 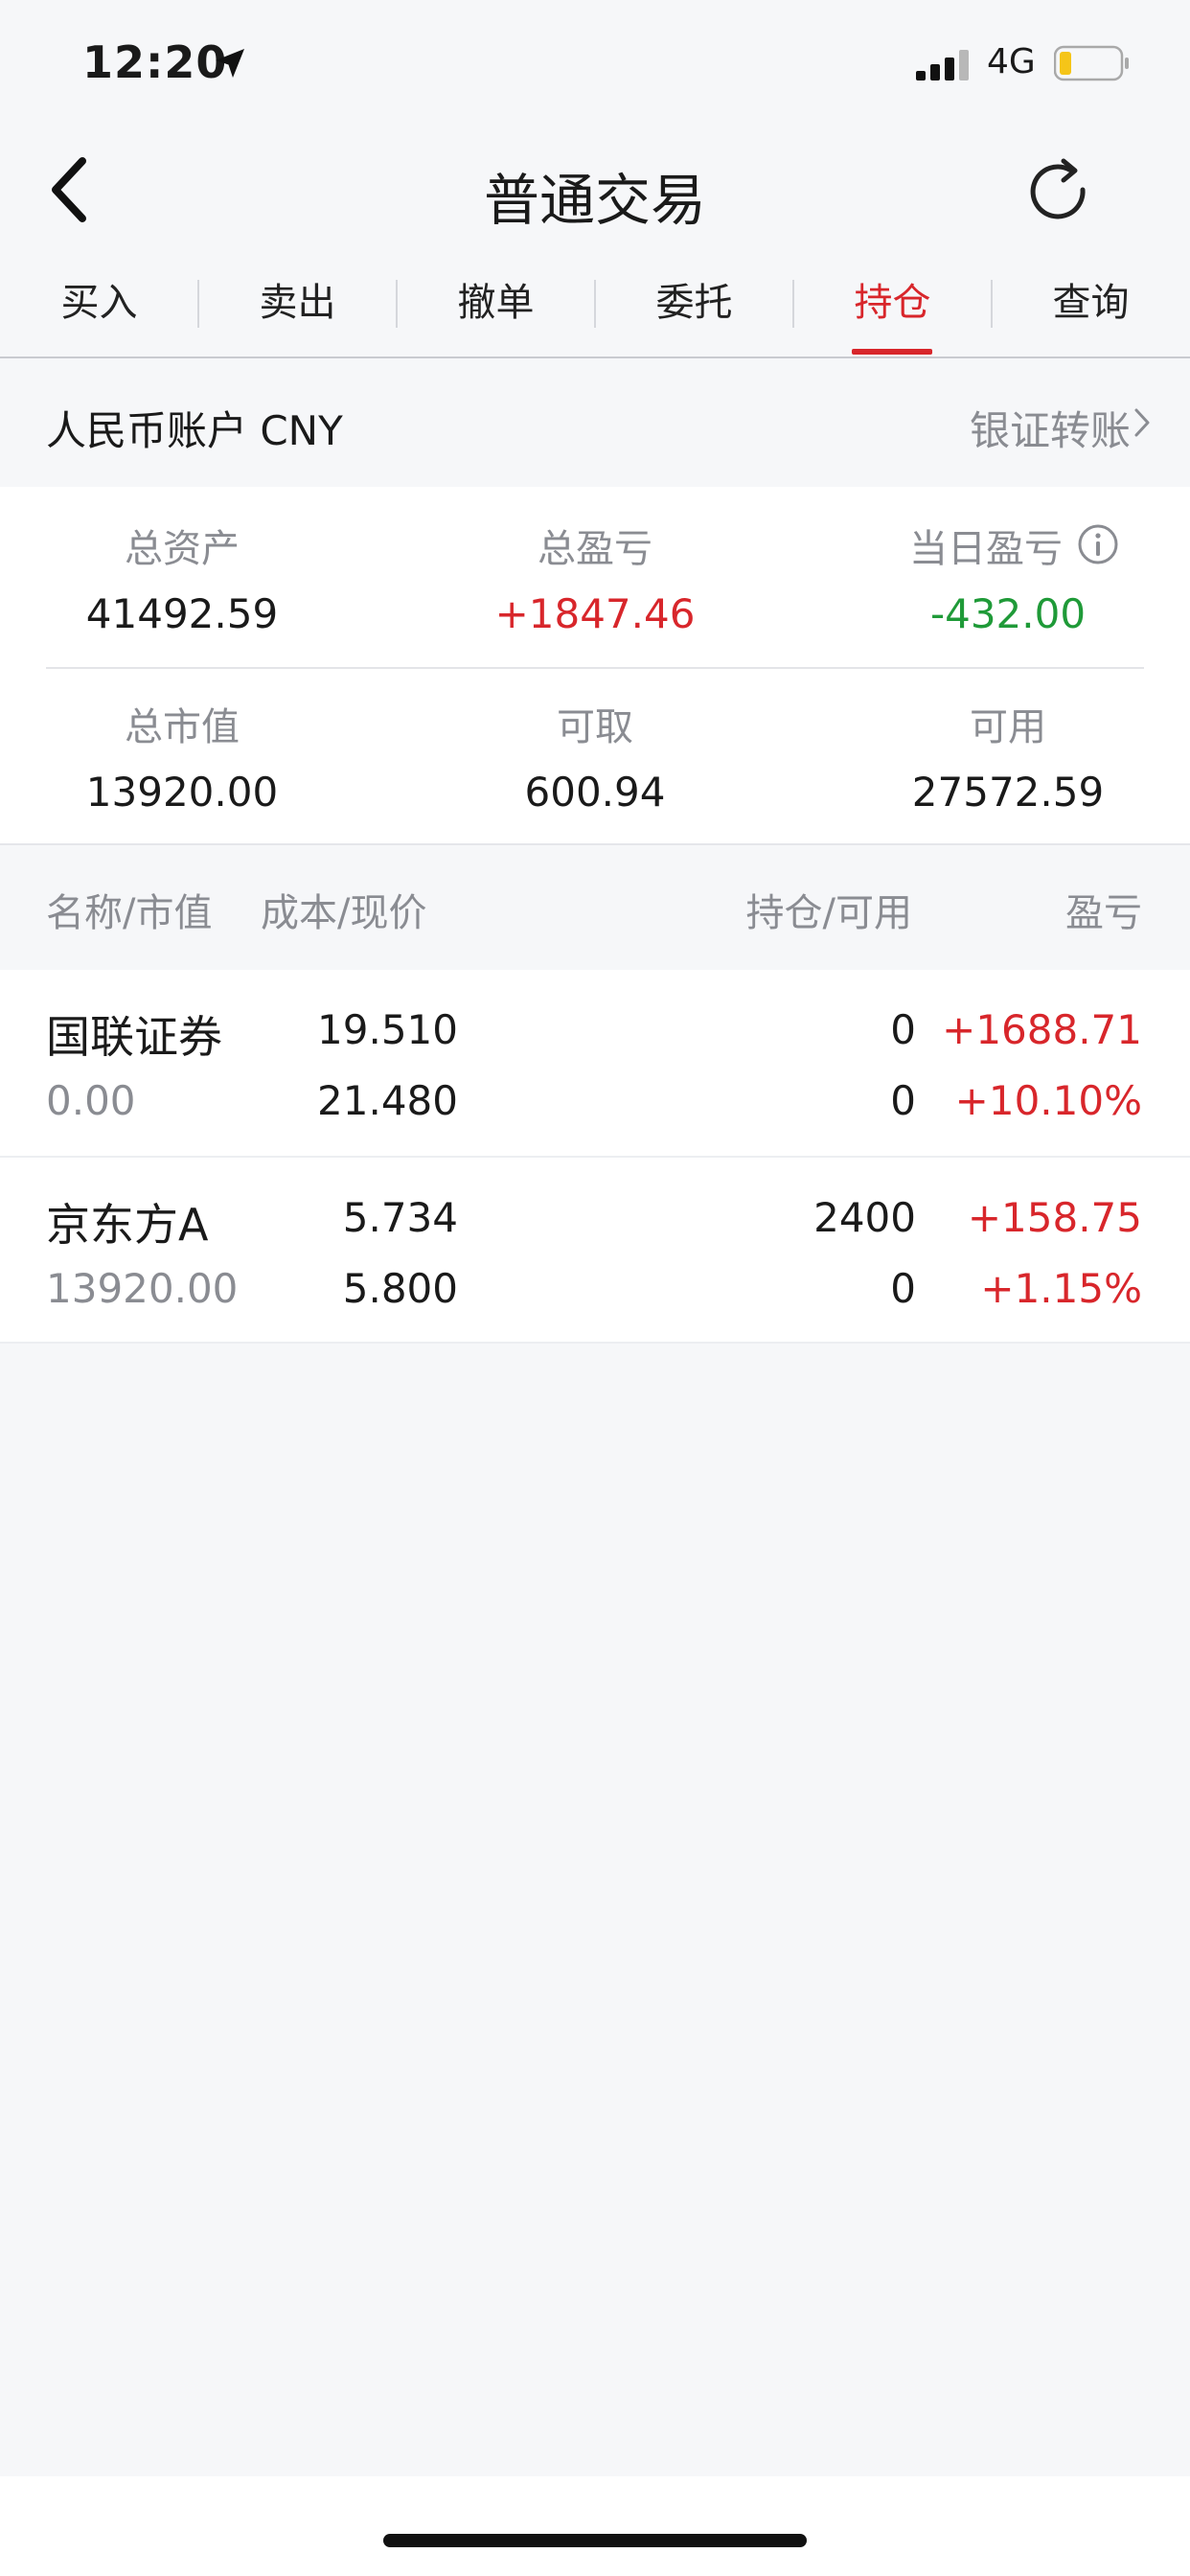 I want to click on tab-bar: 买入 卖出 撤单 委托 持仓 查询, so click(x=595, y=306).